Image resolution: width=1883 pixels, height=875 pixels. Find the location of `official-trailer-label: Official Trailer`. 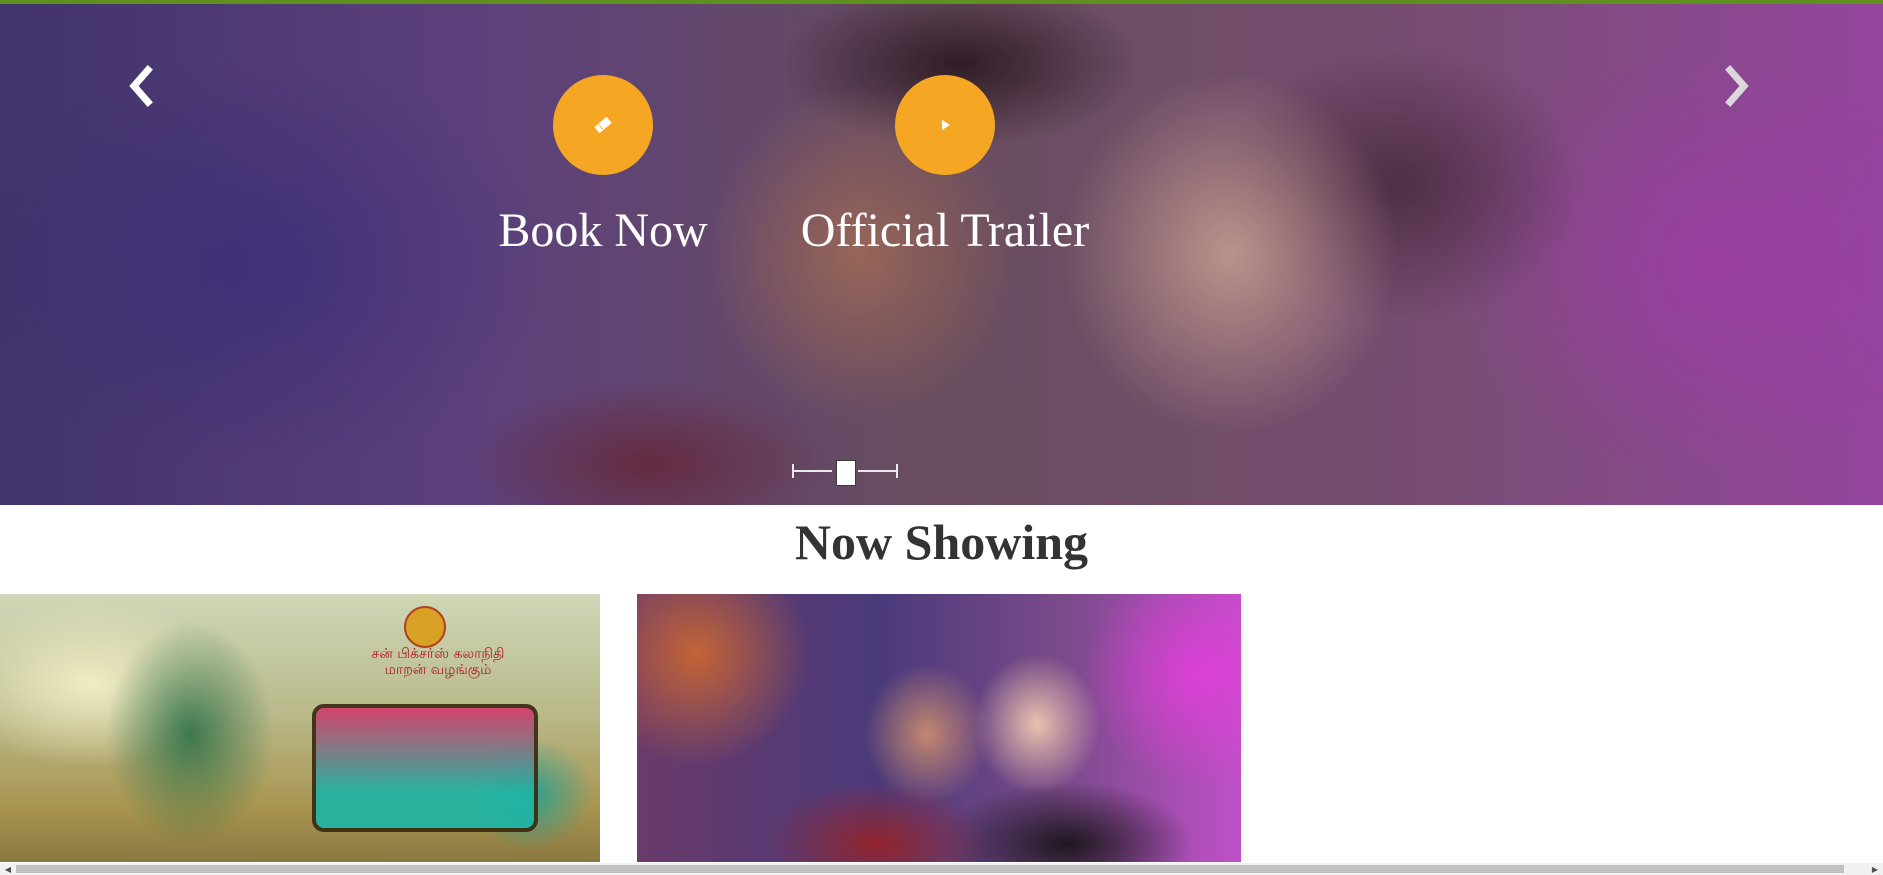

official-trailer-label: Official Trailer is located at coordinates (945, 231).